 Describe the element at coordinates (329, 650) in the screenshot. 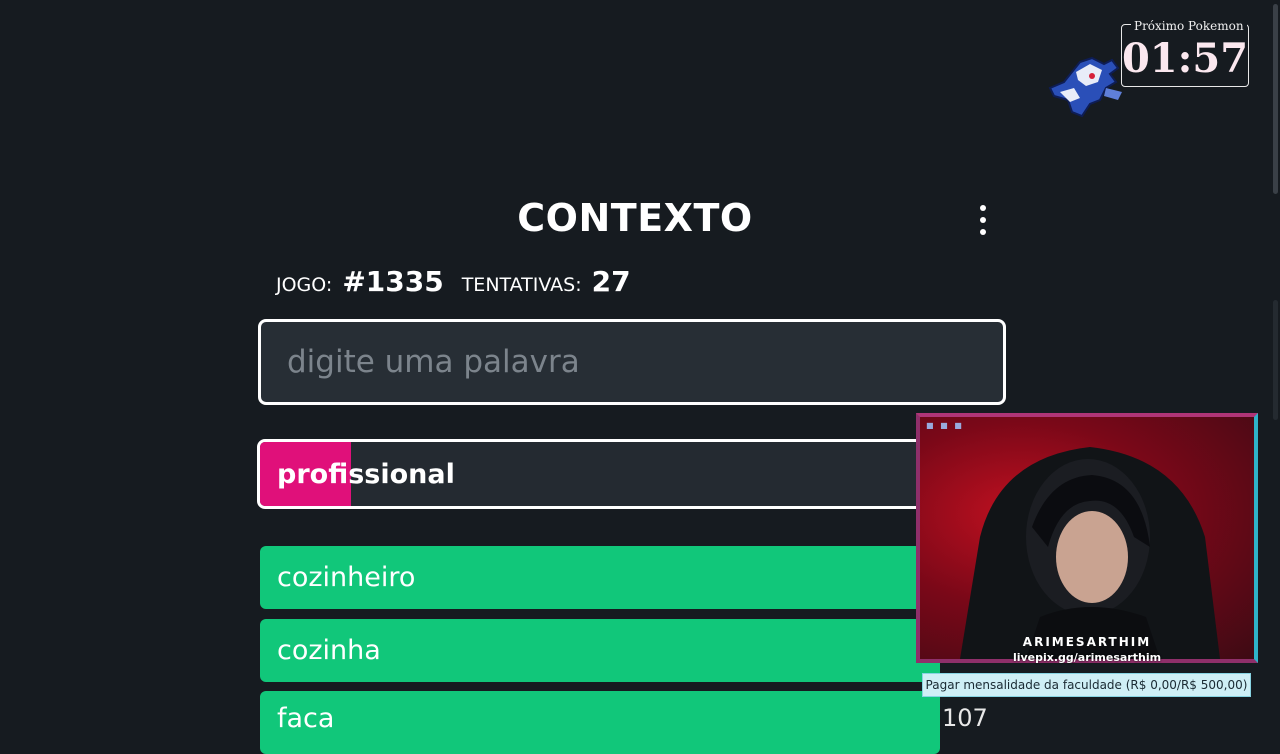

I see `guess-word: cozinha` at that location.